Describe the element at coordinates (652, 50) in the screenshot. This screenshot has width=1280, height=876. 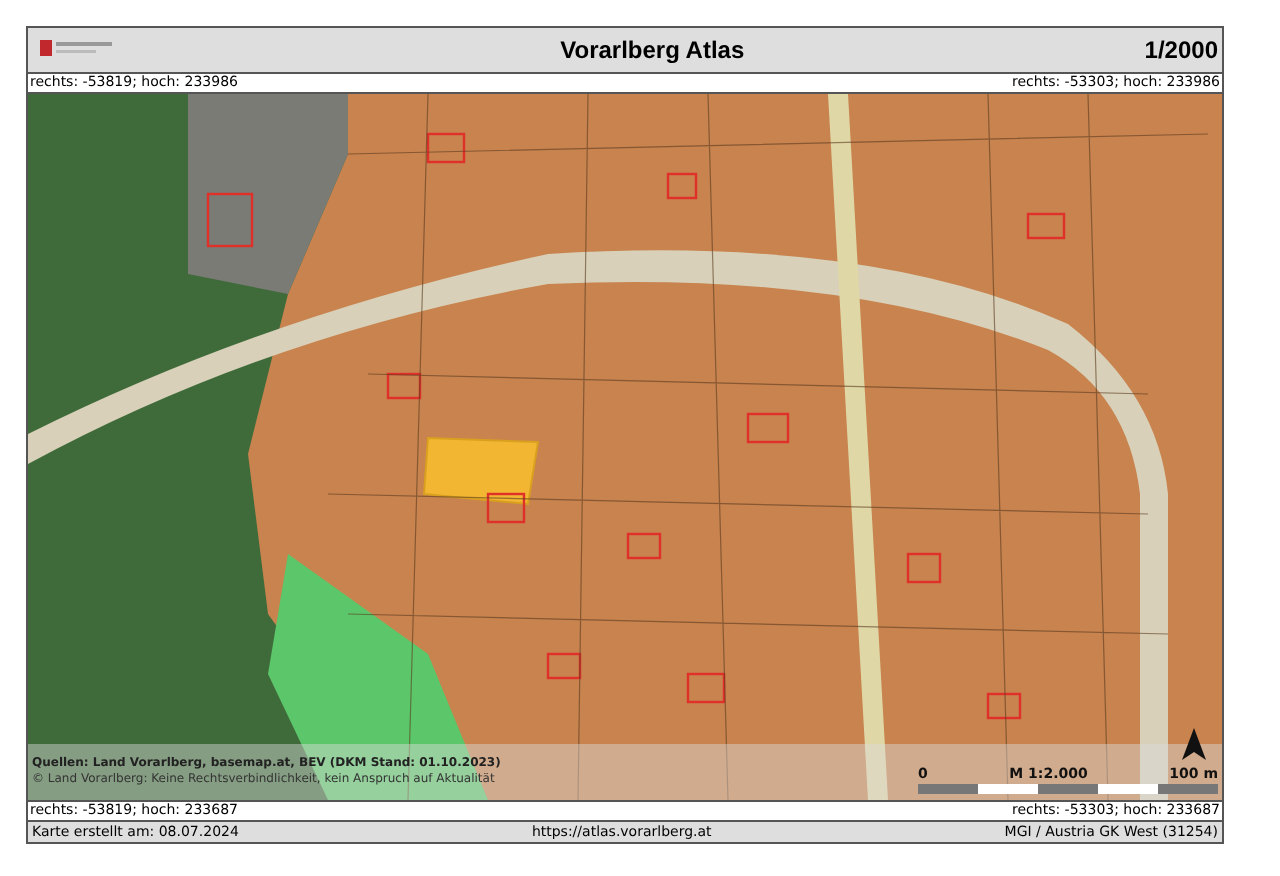
I see `window-title: Vorarlberg Atlas` at that location.